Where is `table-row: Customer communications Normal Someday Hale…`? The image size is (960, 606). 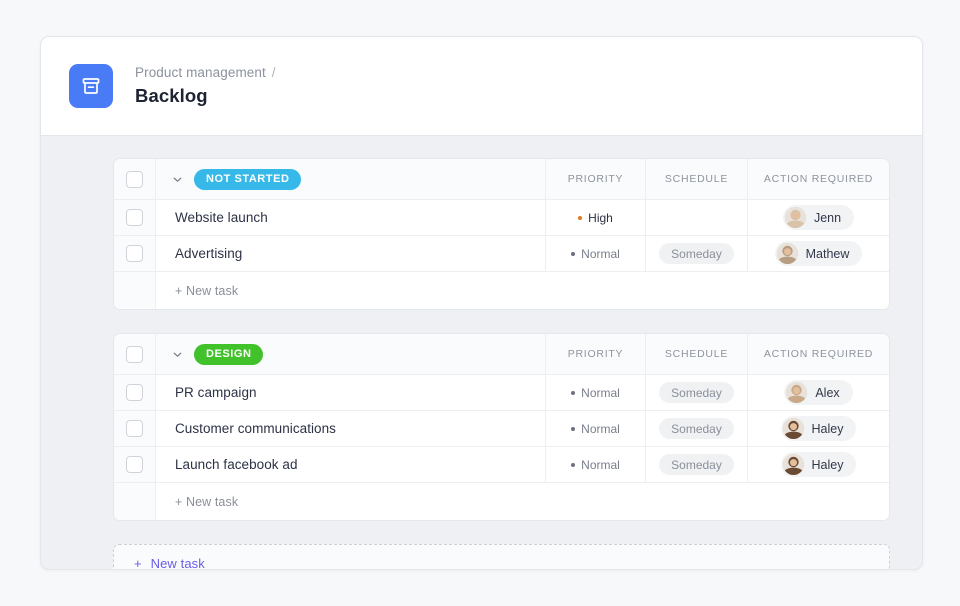
table-row: Customer communications Normal Someday Hale… is located at coordinates (501, 429).